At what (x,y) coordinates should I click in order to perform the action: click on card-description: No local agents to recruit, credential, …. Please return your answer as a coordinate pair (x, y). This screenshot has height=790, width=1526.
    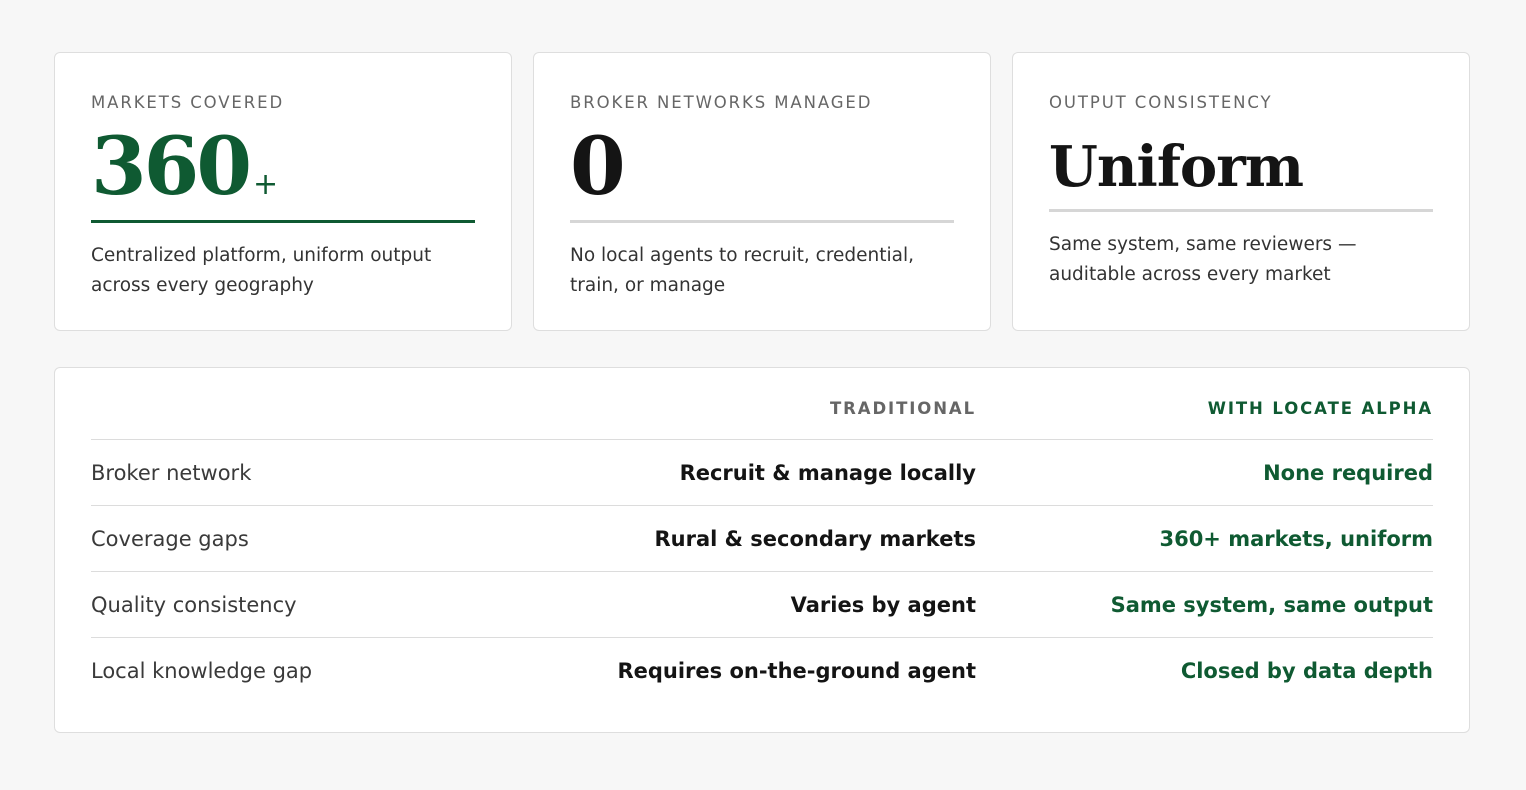
    Looking at the image, I should click on (742, 270).